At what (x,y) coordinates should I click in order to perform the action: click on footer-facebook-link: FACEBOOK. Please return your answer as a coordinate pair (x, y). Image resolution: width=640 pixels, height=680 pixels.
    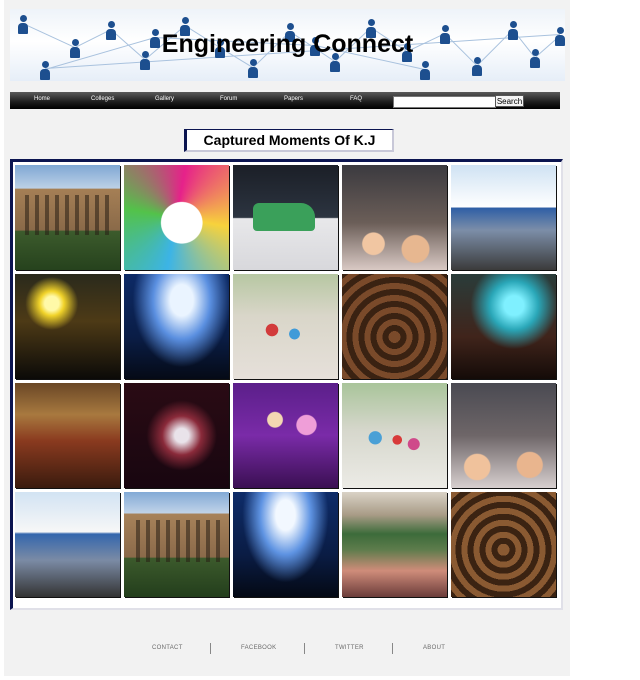
    Looking at the image, I should click on (258, 648).